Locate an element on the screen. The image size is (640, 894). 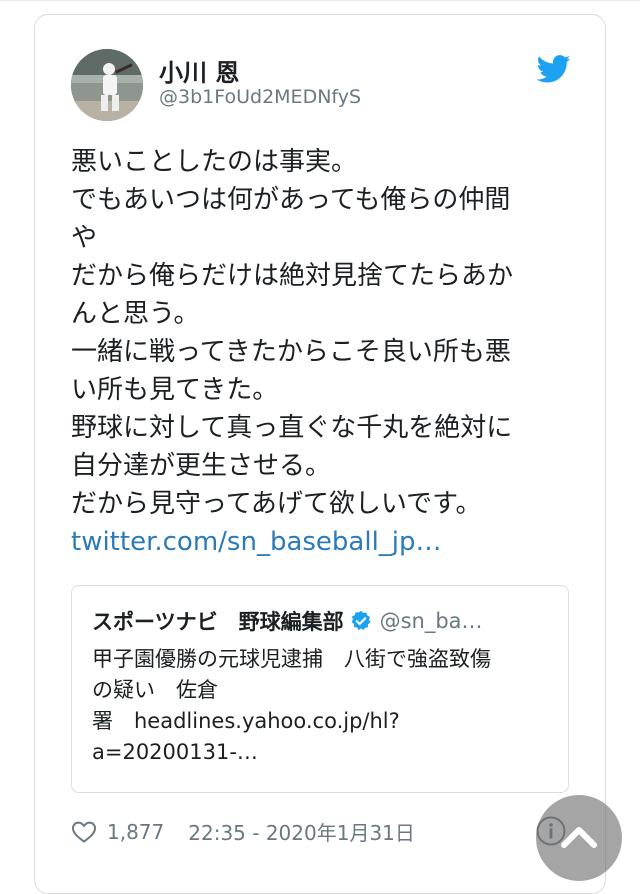
chevron-up-icon is located at coordinates (579, 837).